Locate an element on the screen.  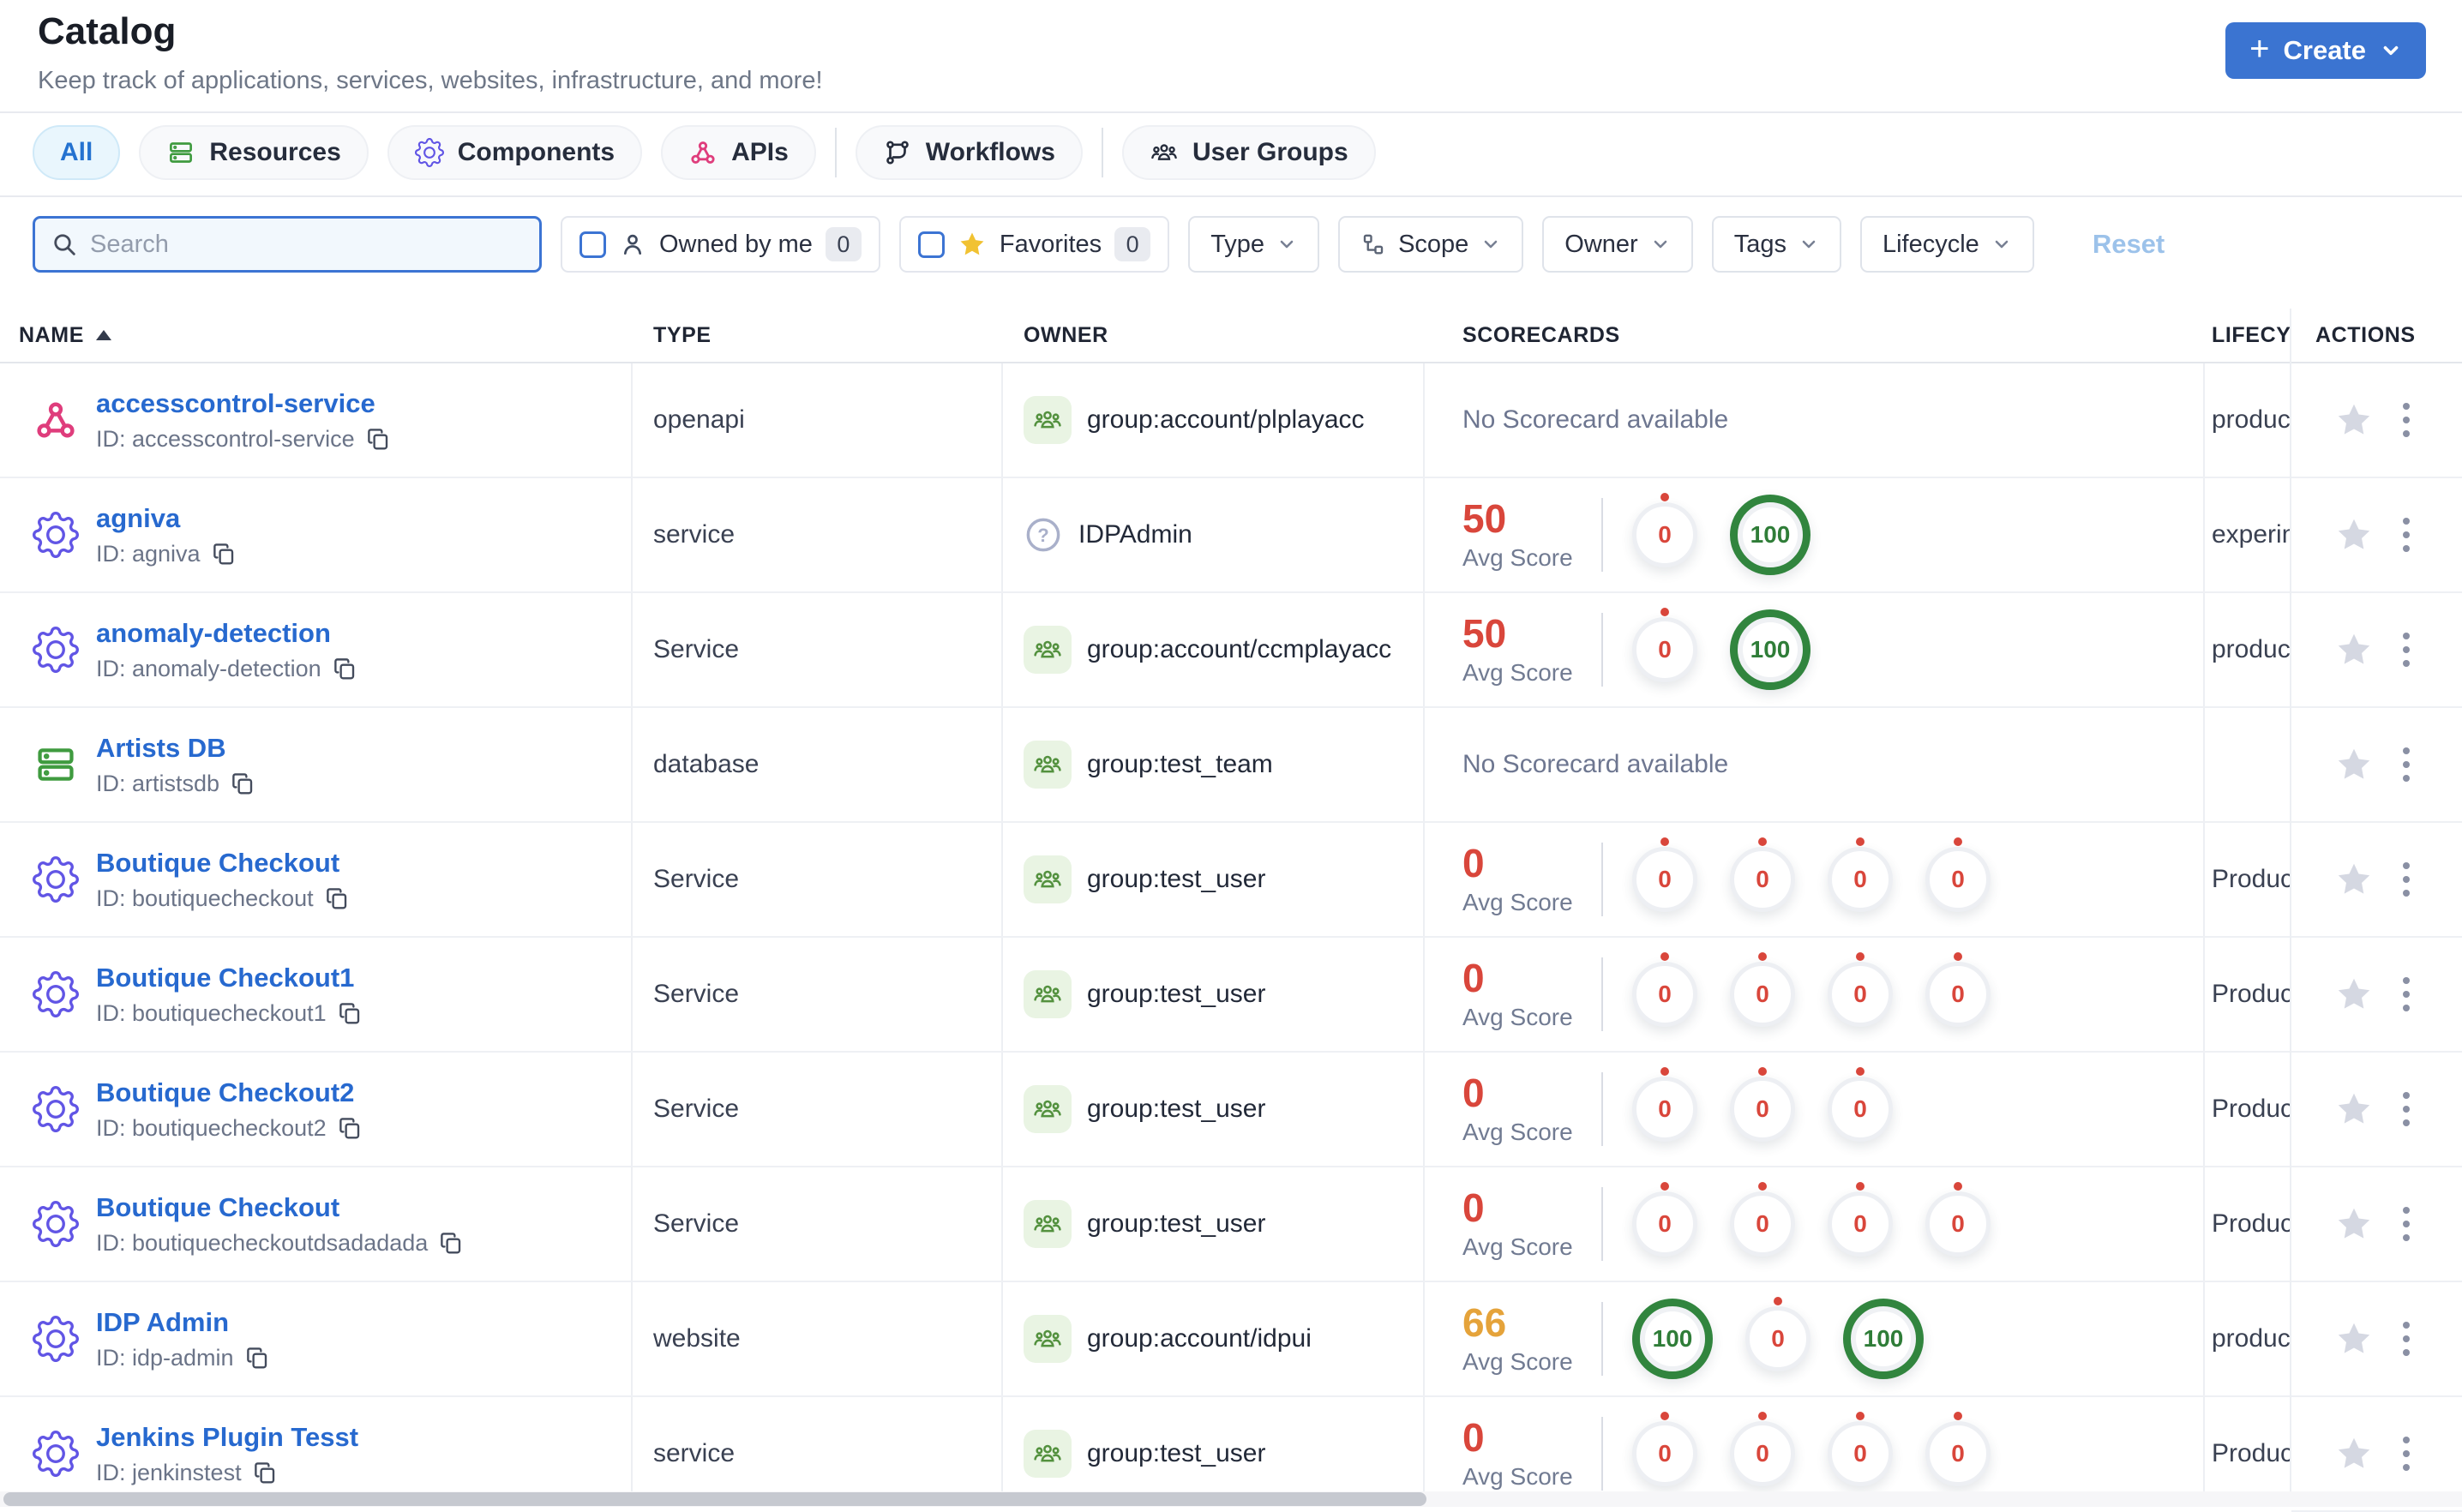
entity-name-link: Boutique Checkout1 is located at coordinates (230, 978).